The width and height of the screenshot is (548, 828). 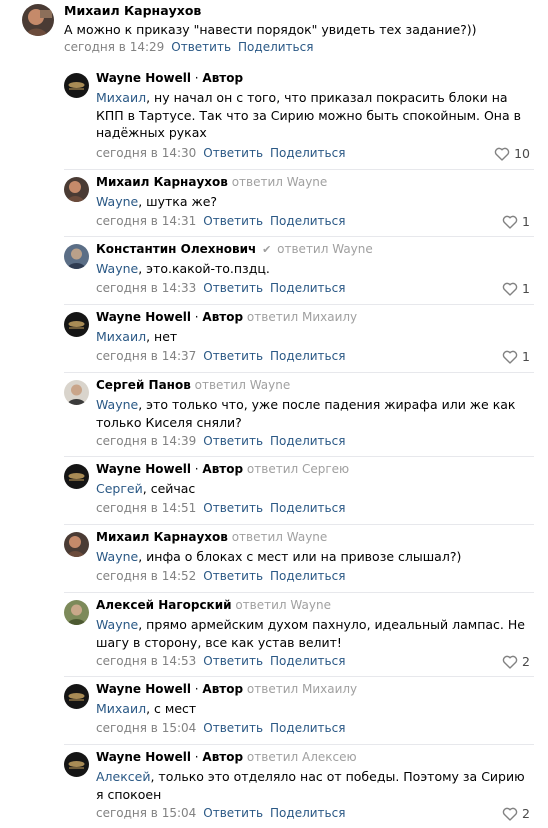 I want to click on mention-link: Сергей, so click(x=119, y=488).